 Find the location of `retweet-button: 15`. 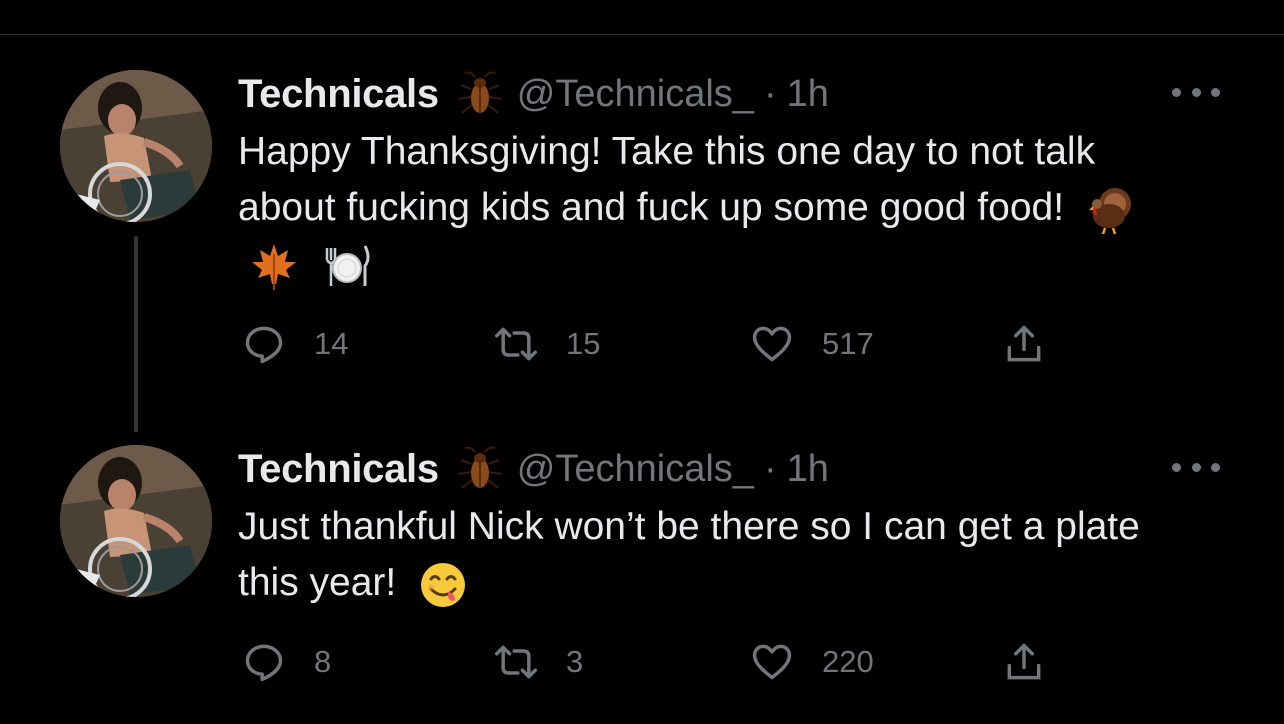

retweet-button: 15 is located at coordinates (547, 344).